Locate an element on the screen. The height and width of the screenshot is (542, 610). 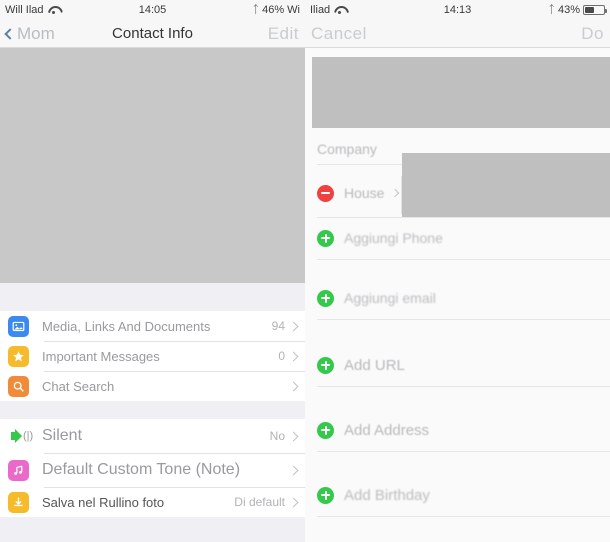
list-item-label: Silent is located at coordinates (62, 435).